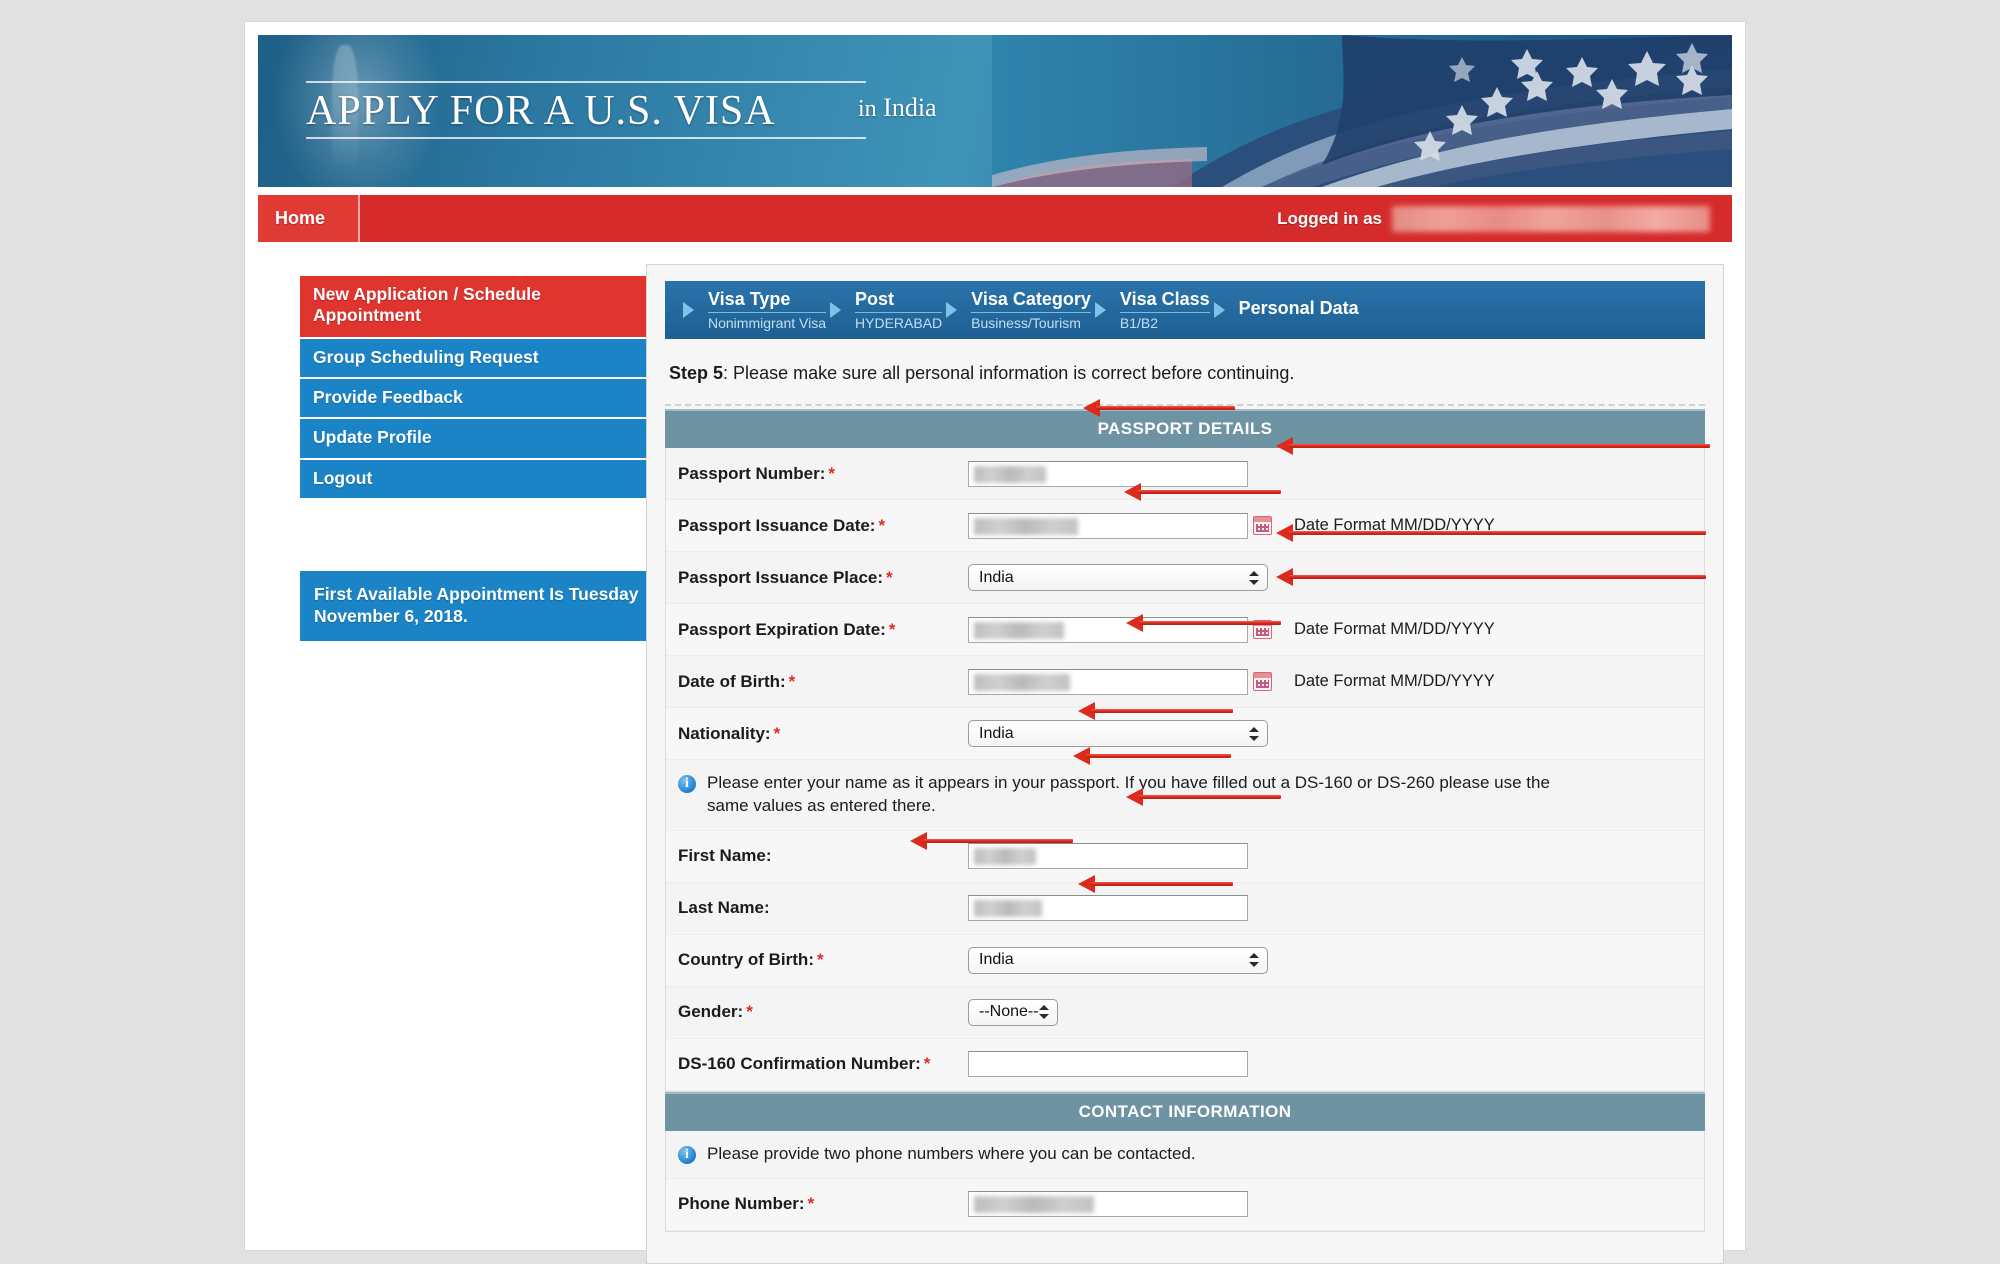  I want to click on label-ds160-confirmation-number: DS-160 Confirmation Number: *, so click(823, 1064).